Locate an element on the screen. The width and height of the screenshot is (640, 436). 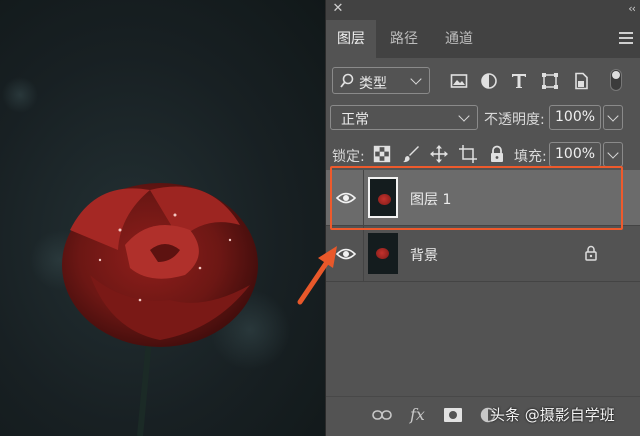
link-layers-icon is located at coordinates (382, 415).